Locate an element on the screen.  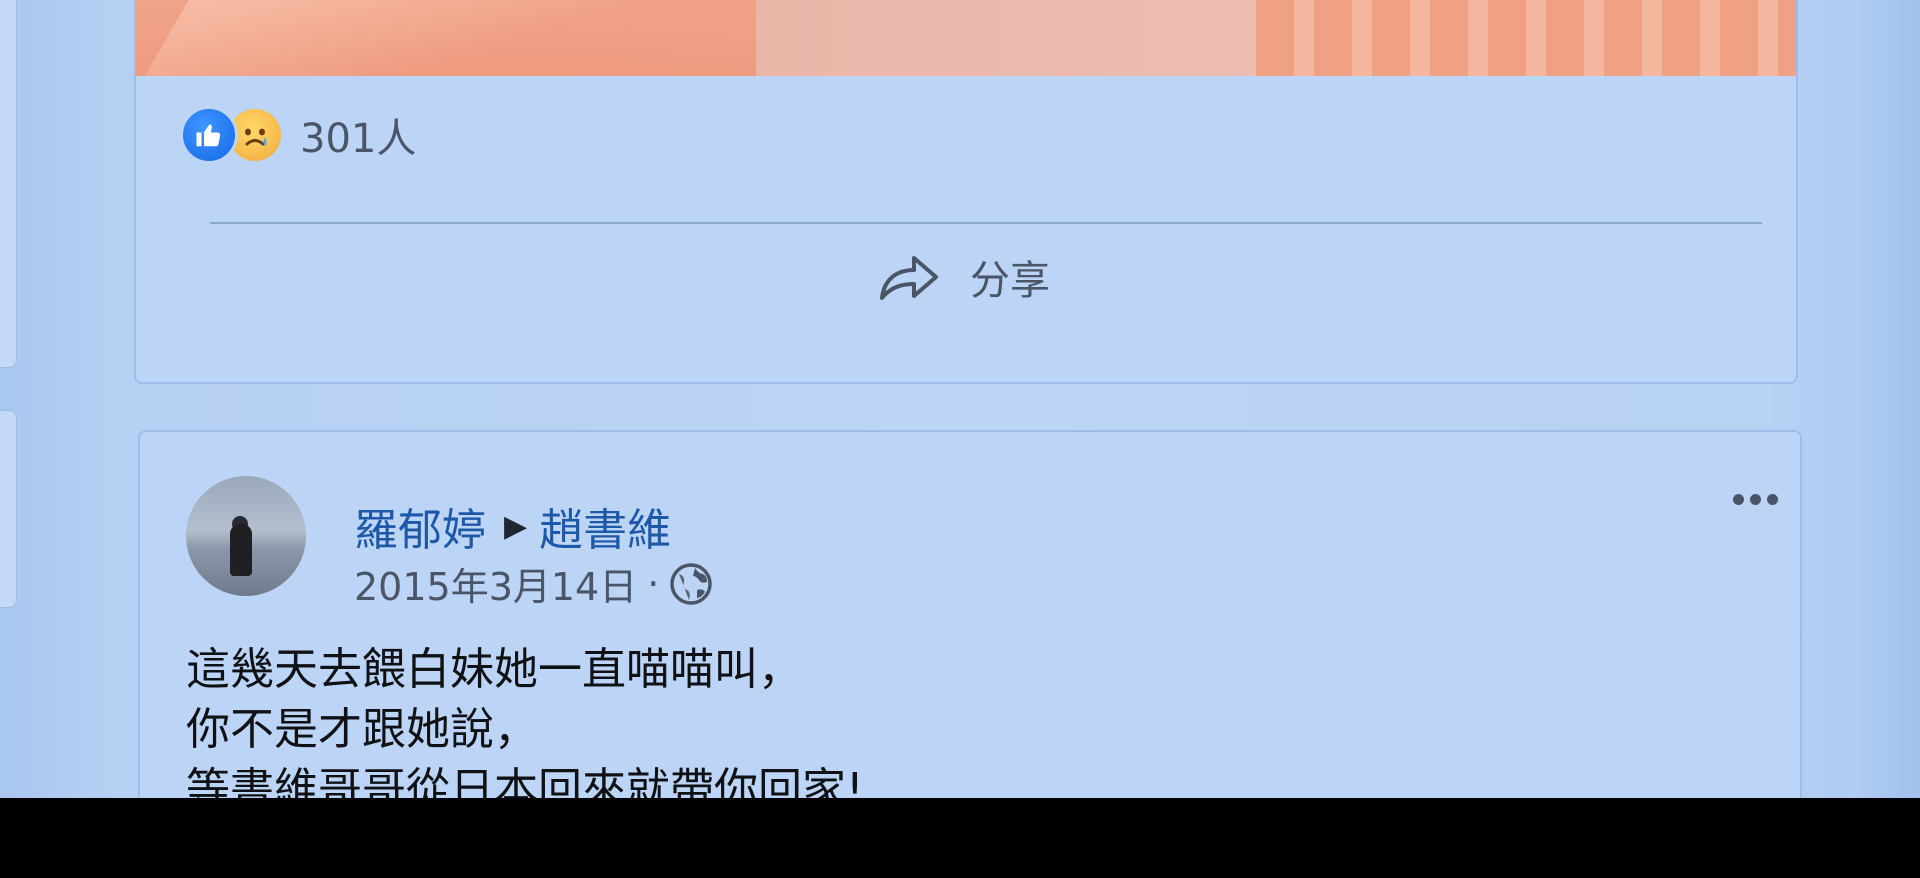
globe-icon is located at coordinates (691, 584).